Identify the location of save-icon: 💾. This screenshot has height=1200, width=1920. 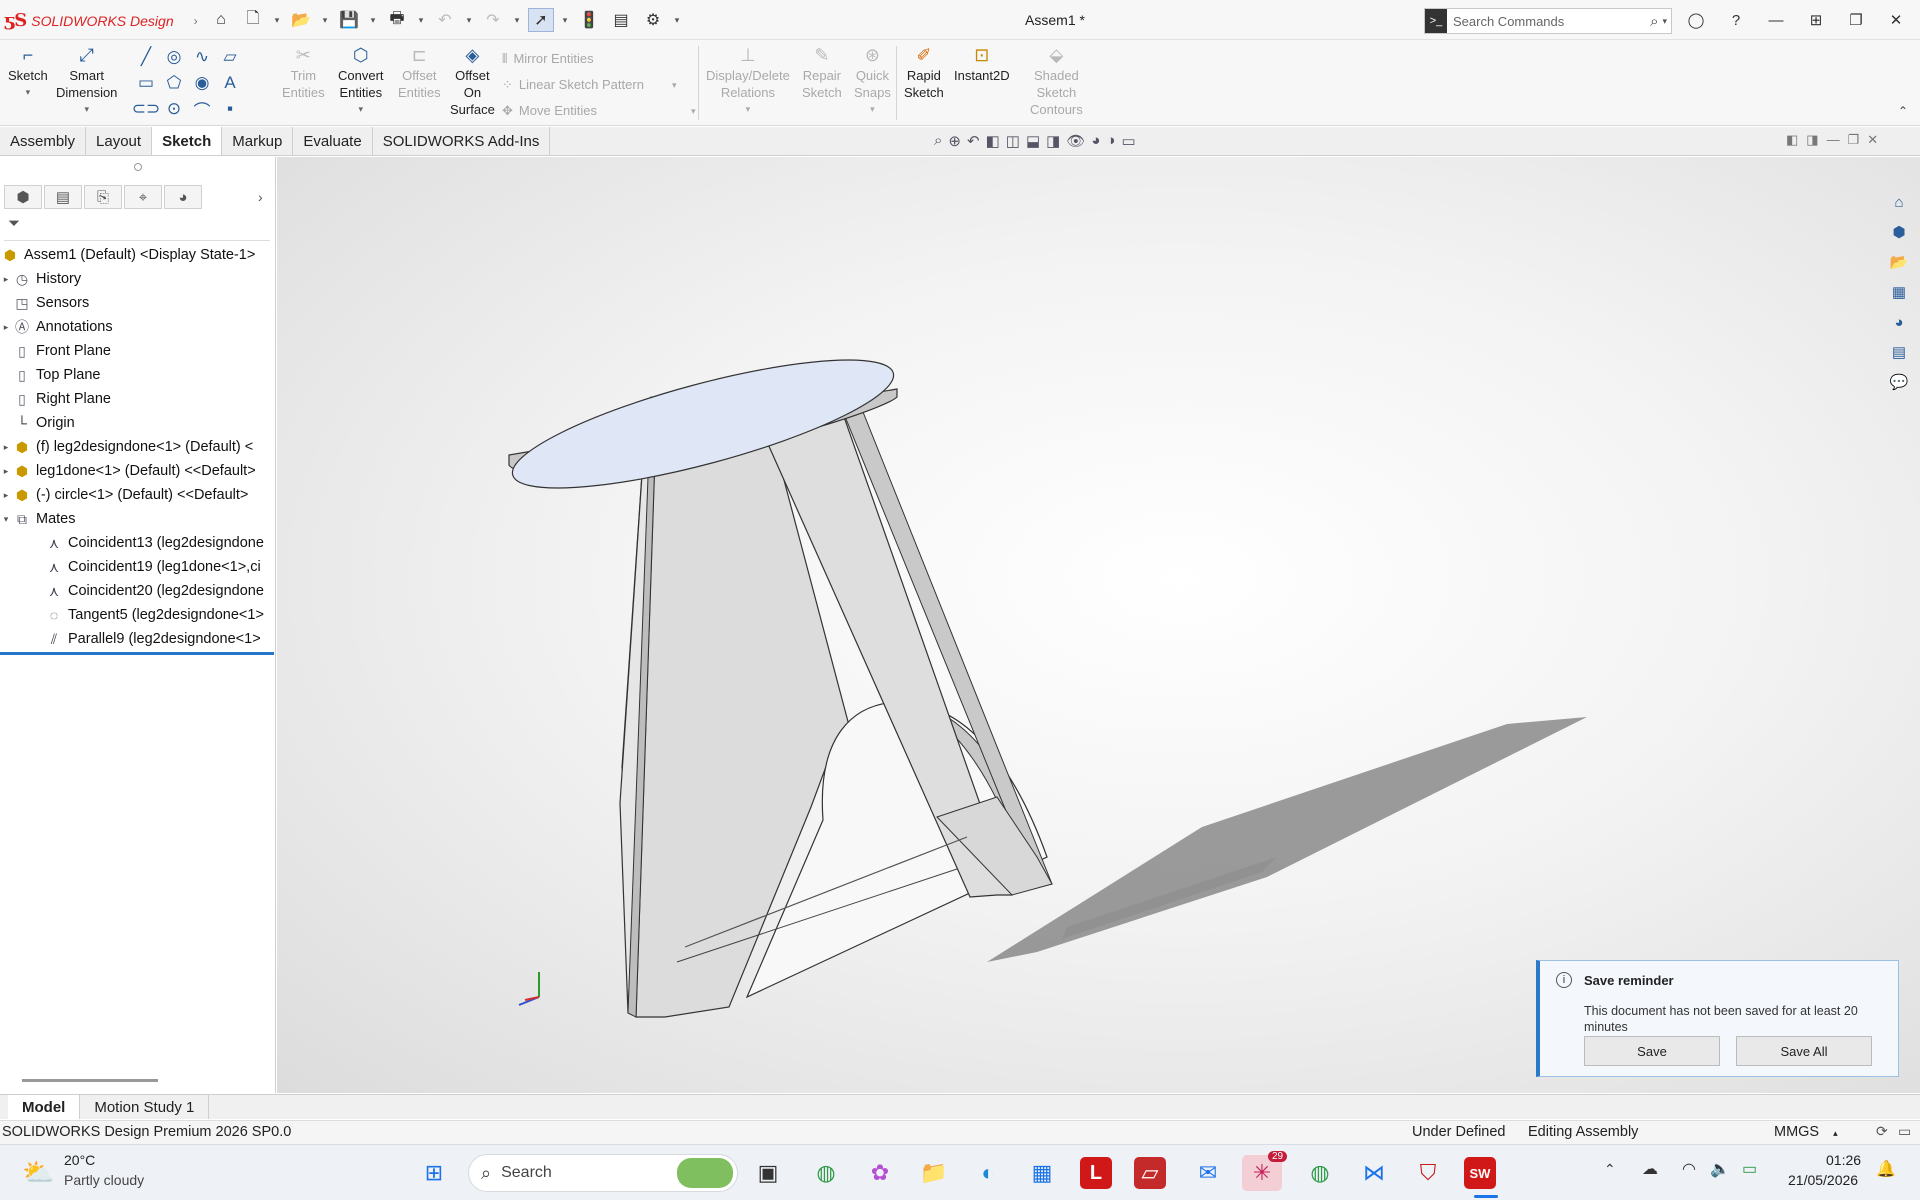
(349, 20).